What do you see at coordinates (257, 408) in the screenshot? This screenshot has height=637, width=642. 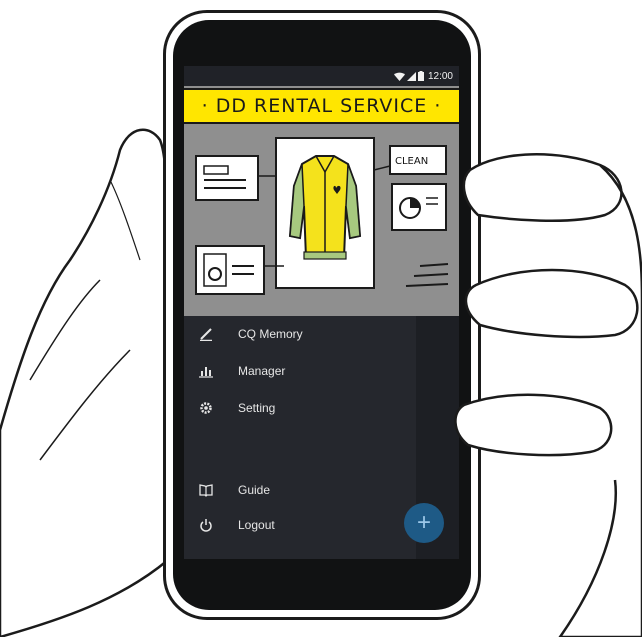 I see `menu-item-label: Setting` at bounding box center [257, 408].